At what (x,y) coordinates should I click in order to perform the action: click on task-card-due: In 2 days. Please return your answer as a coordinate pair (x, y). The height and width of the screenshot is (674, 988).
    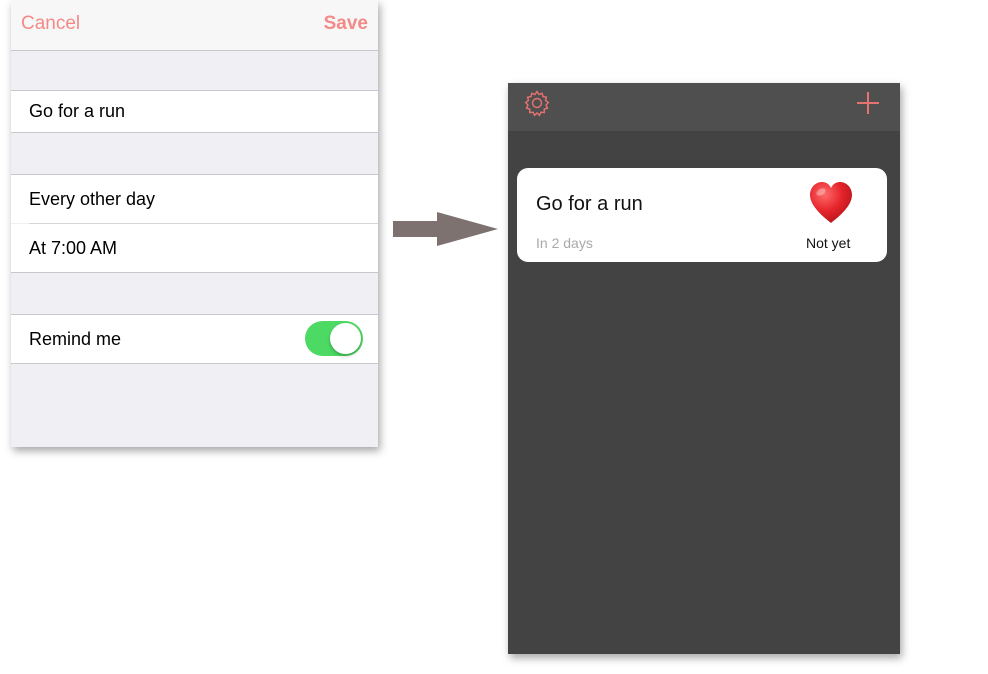
    Looking at the image, I should click on (564, 243).